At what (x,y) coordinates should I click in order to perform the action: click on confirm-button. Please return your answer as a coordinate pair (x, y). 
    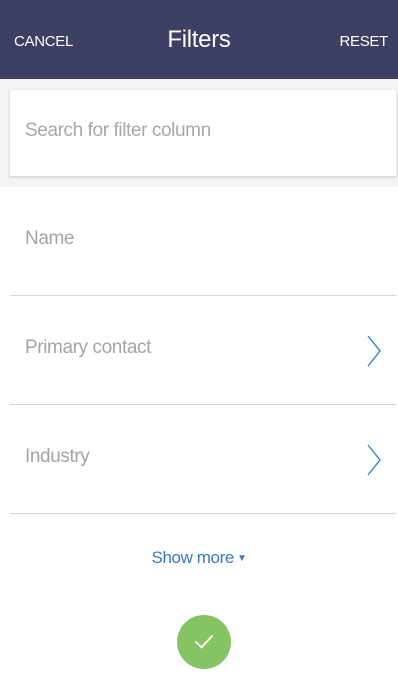
    Looking at the image, I should click on (204, 642).